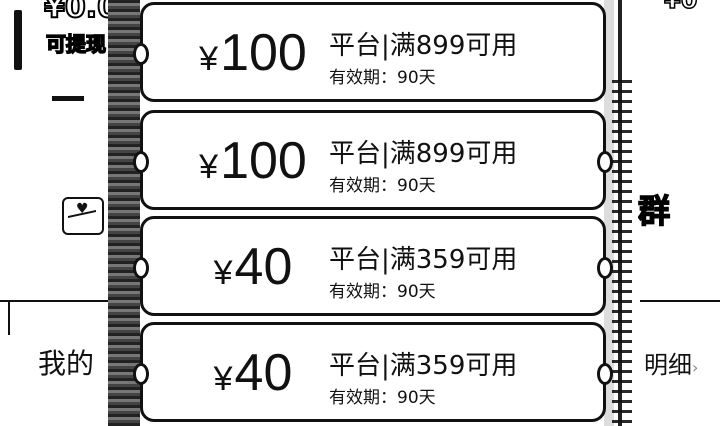 This screenshot has height=426, width=720. I want to click on chevron-right-icon: ›, so click(695, 367).